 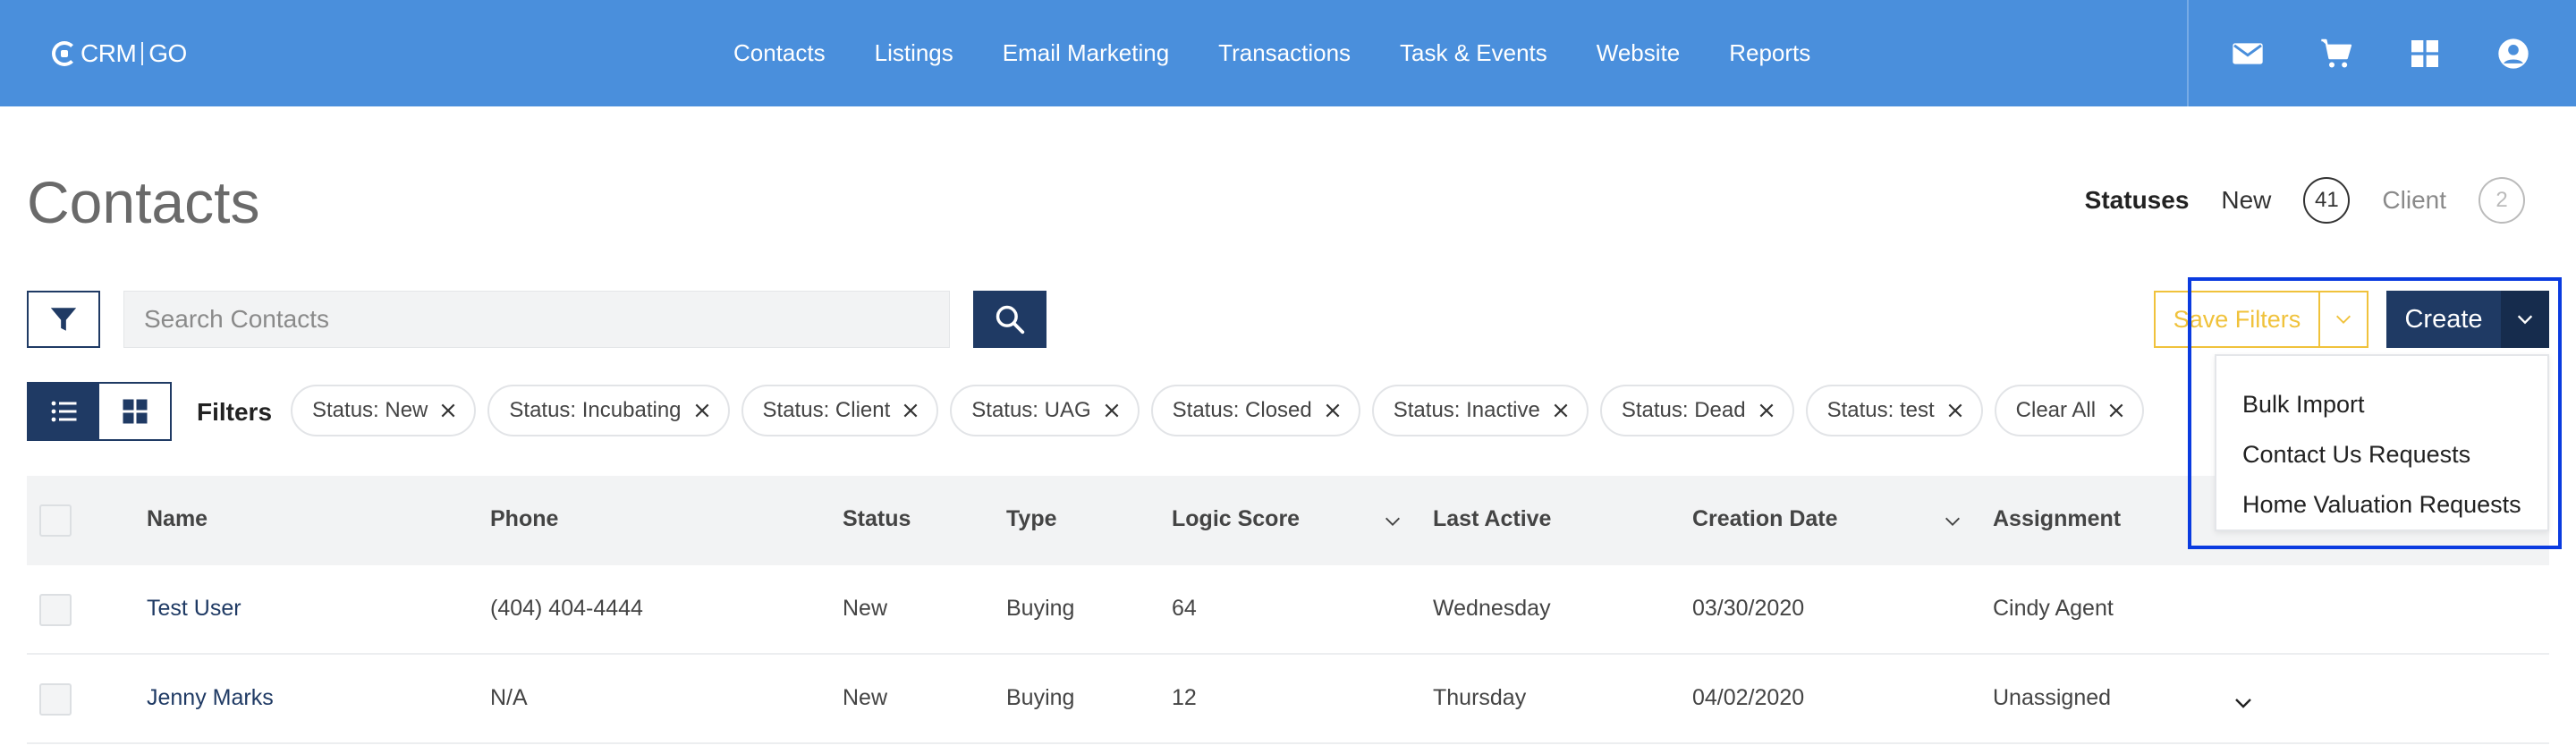 I want to click on view-toggle, so click(x=99, y=411).